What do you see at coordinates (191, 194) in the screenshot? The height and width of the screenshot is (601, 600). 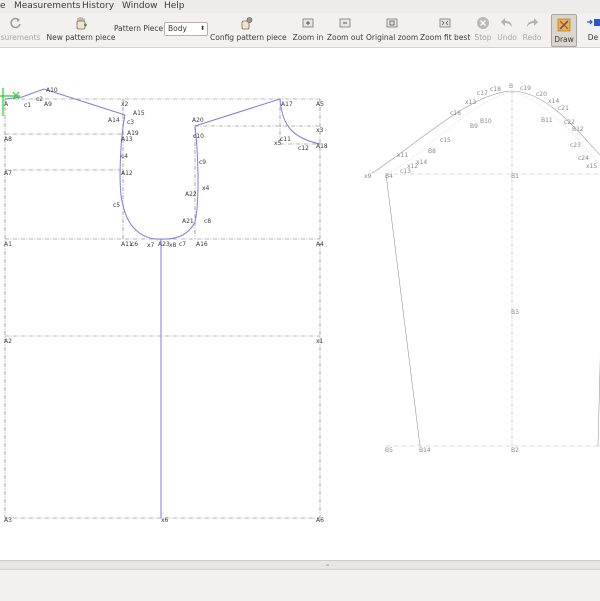 I see `point-A22: A22` at bounding box center [191, 194].